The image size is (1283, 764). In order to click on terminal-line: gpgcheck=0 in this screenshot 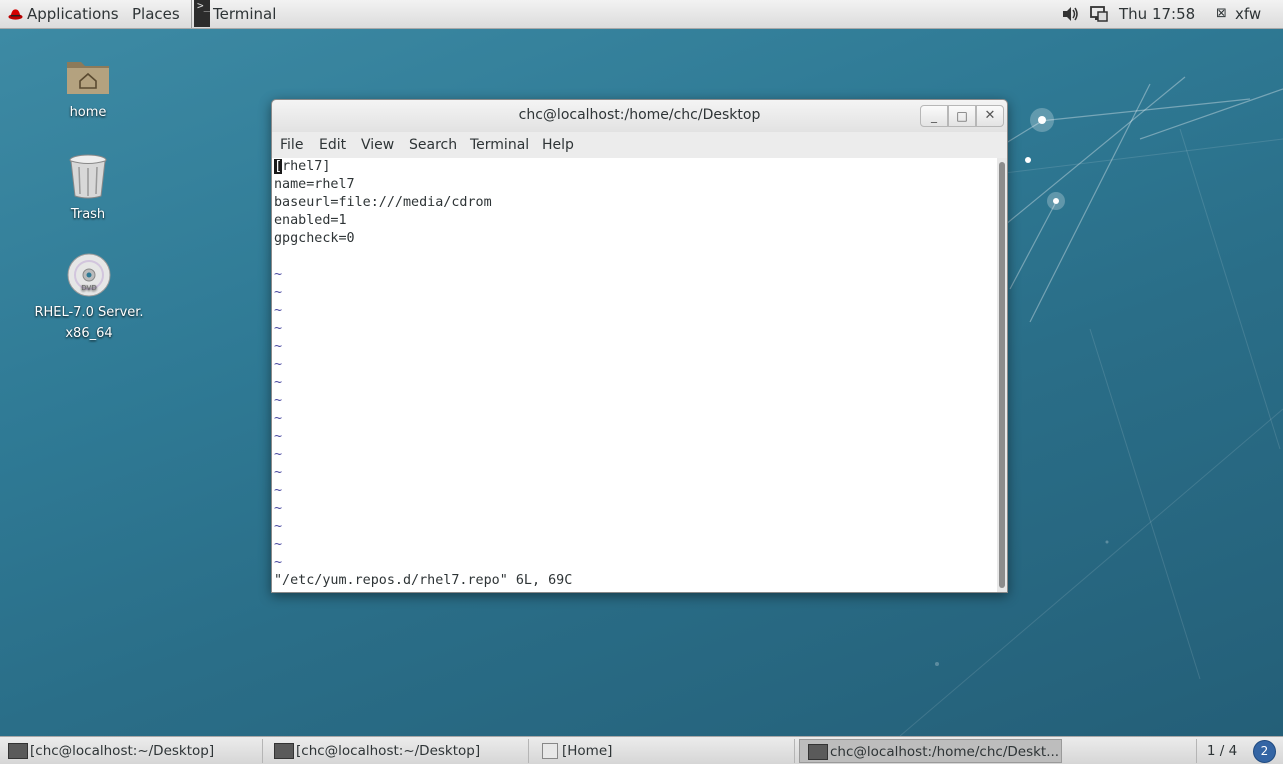, I will do `click(314, 238)`.